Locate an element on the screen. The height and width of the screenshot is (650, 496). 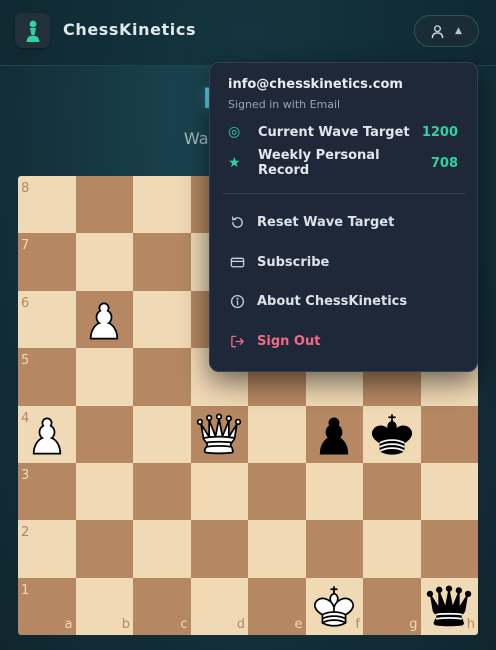
square-b3 is located at coordinates (104, 491).